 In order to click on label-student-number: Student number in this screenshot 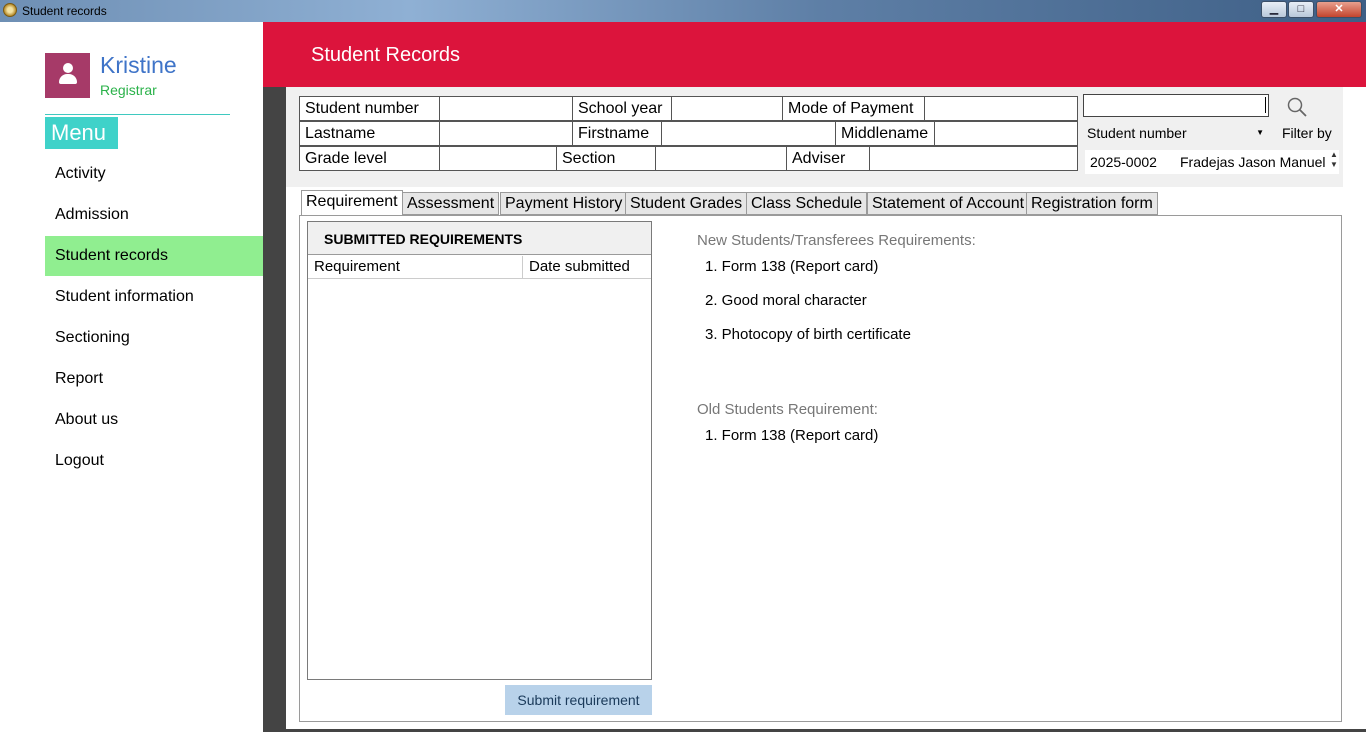, I will do `click(369, 108)`.